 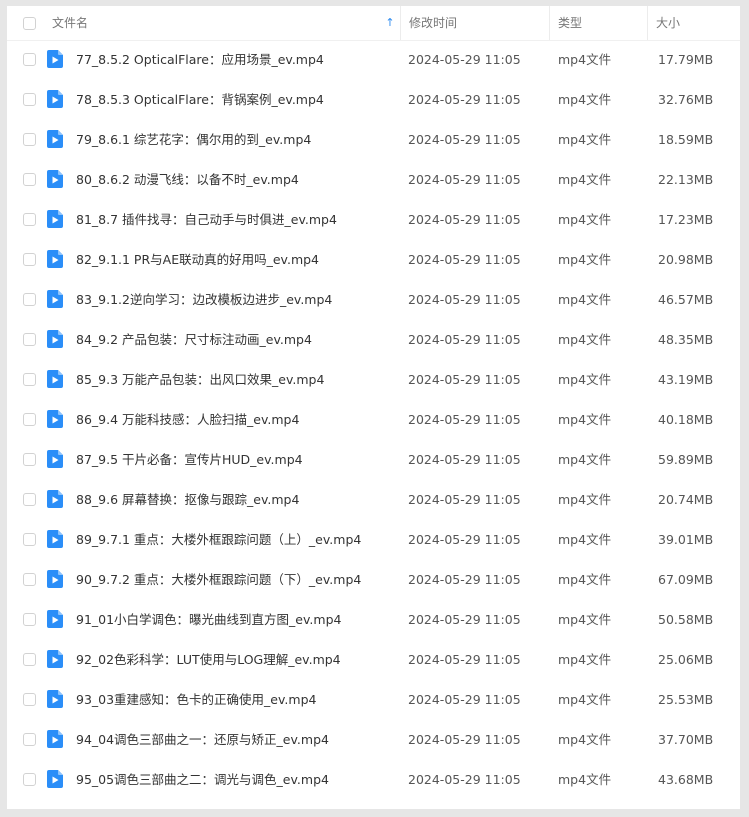 I want to click on file-size: 59.89MB, so click(x=686, y=459).